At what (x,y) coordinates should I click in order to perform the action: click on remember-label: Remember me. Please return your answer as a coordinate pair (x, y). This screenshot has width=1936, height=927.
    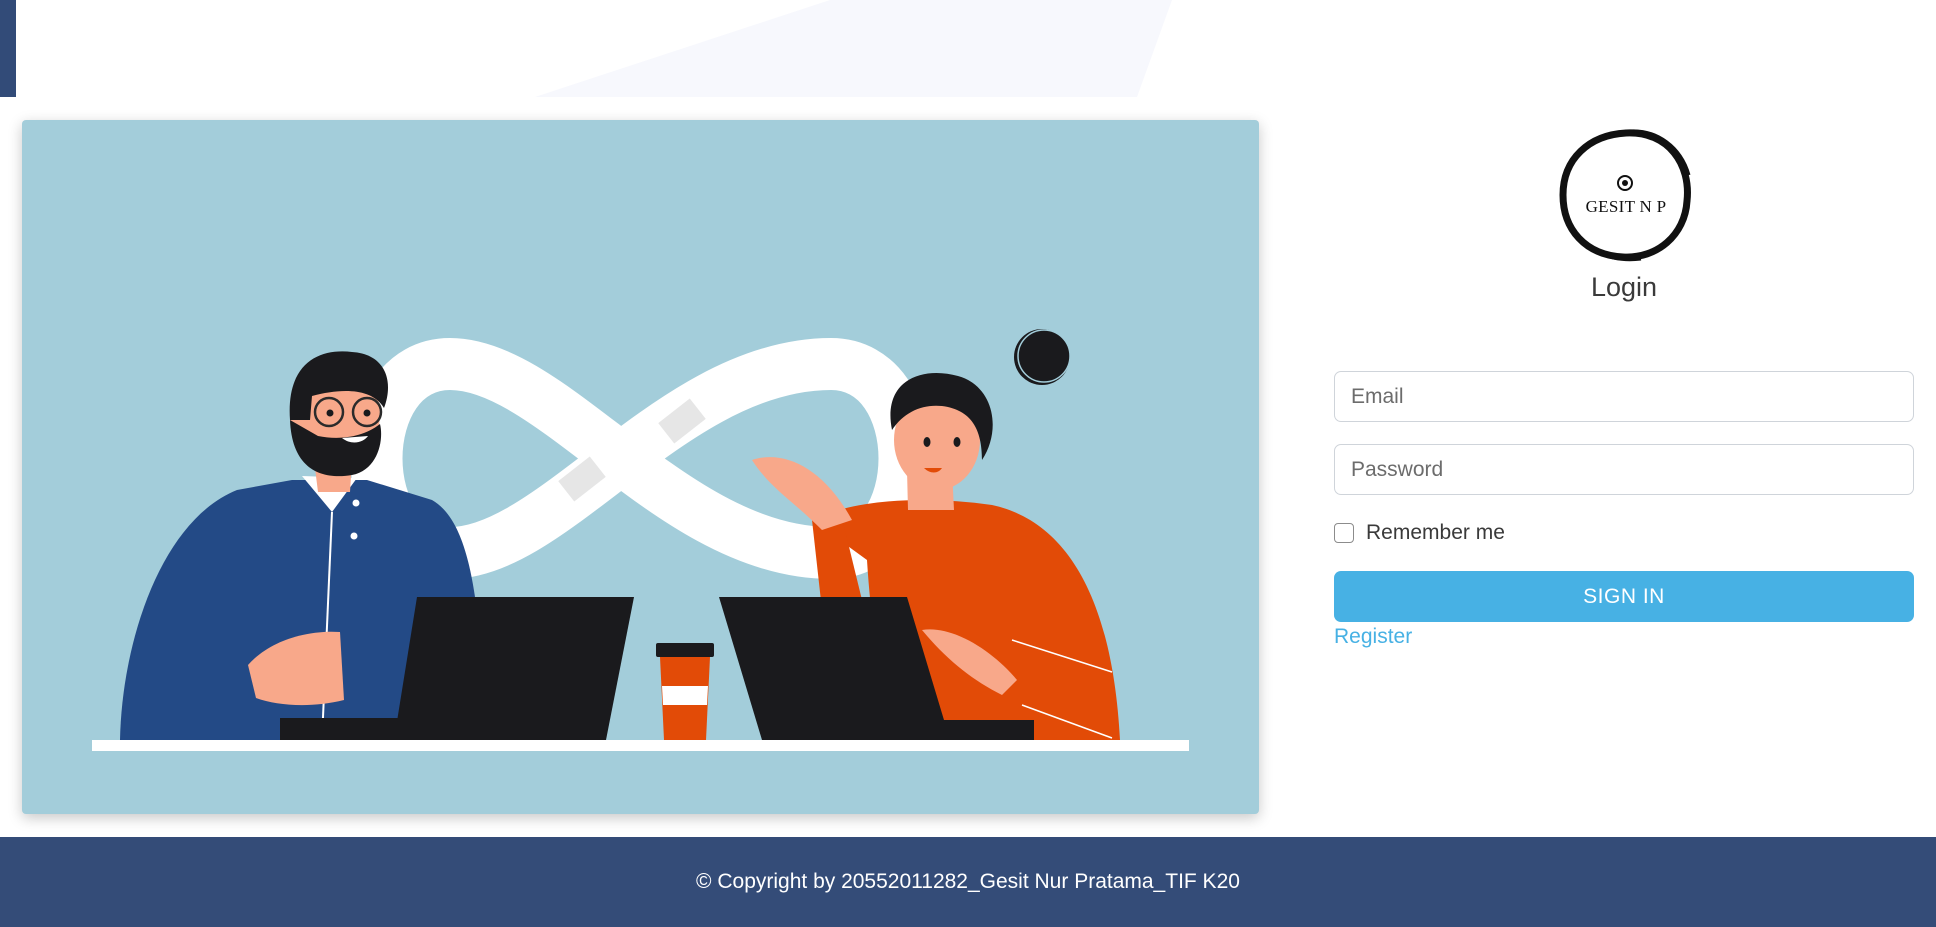
    Looking at the image, I should click on (1435, 533).